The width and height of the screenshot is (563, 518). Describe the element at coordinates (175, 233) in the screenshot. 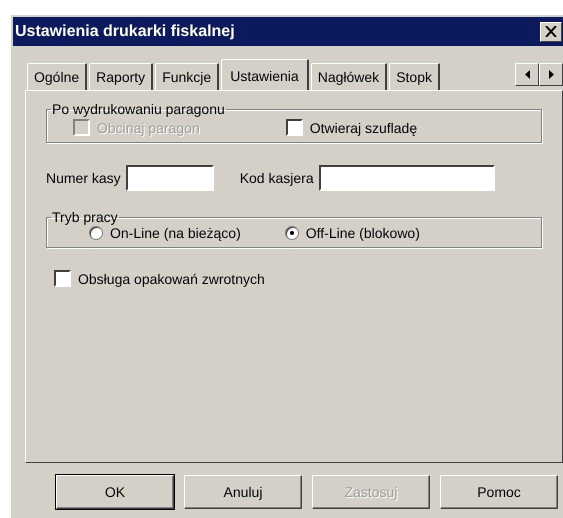

I see `radio-label: On-Line (na bieżąco)` at that location.